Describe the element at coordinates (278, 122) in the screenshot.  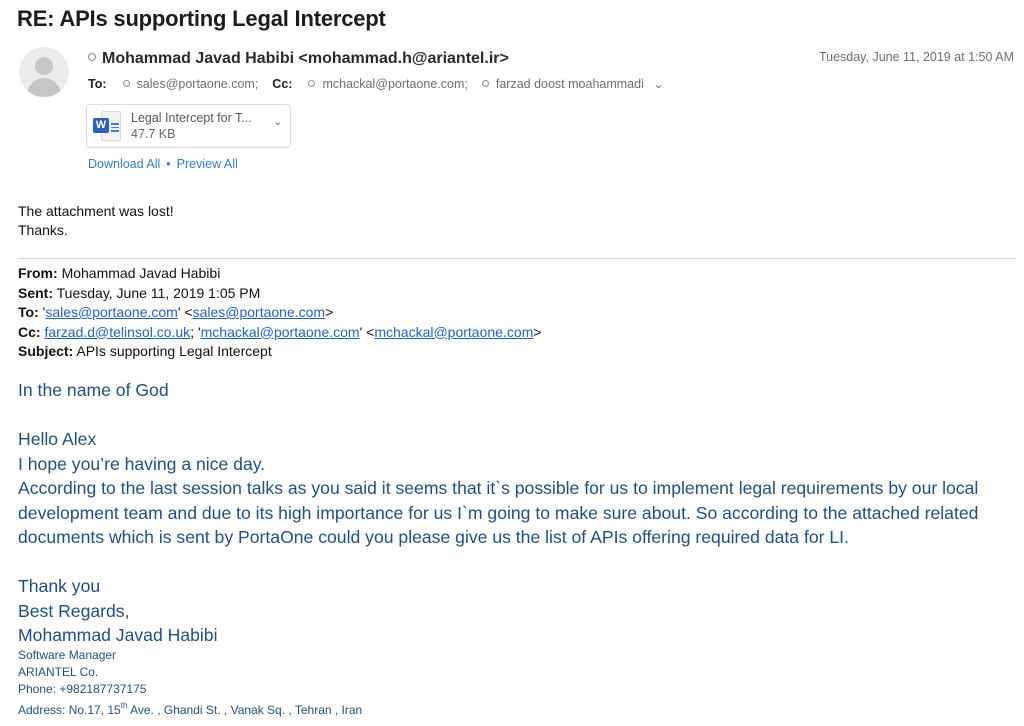
I see `chevron-down-icon: ⌄` at that location.